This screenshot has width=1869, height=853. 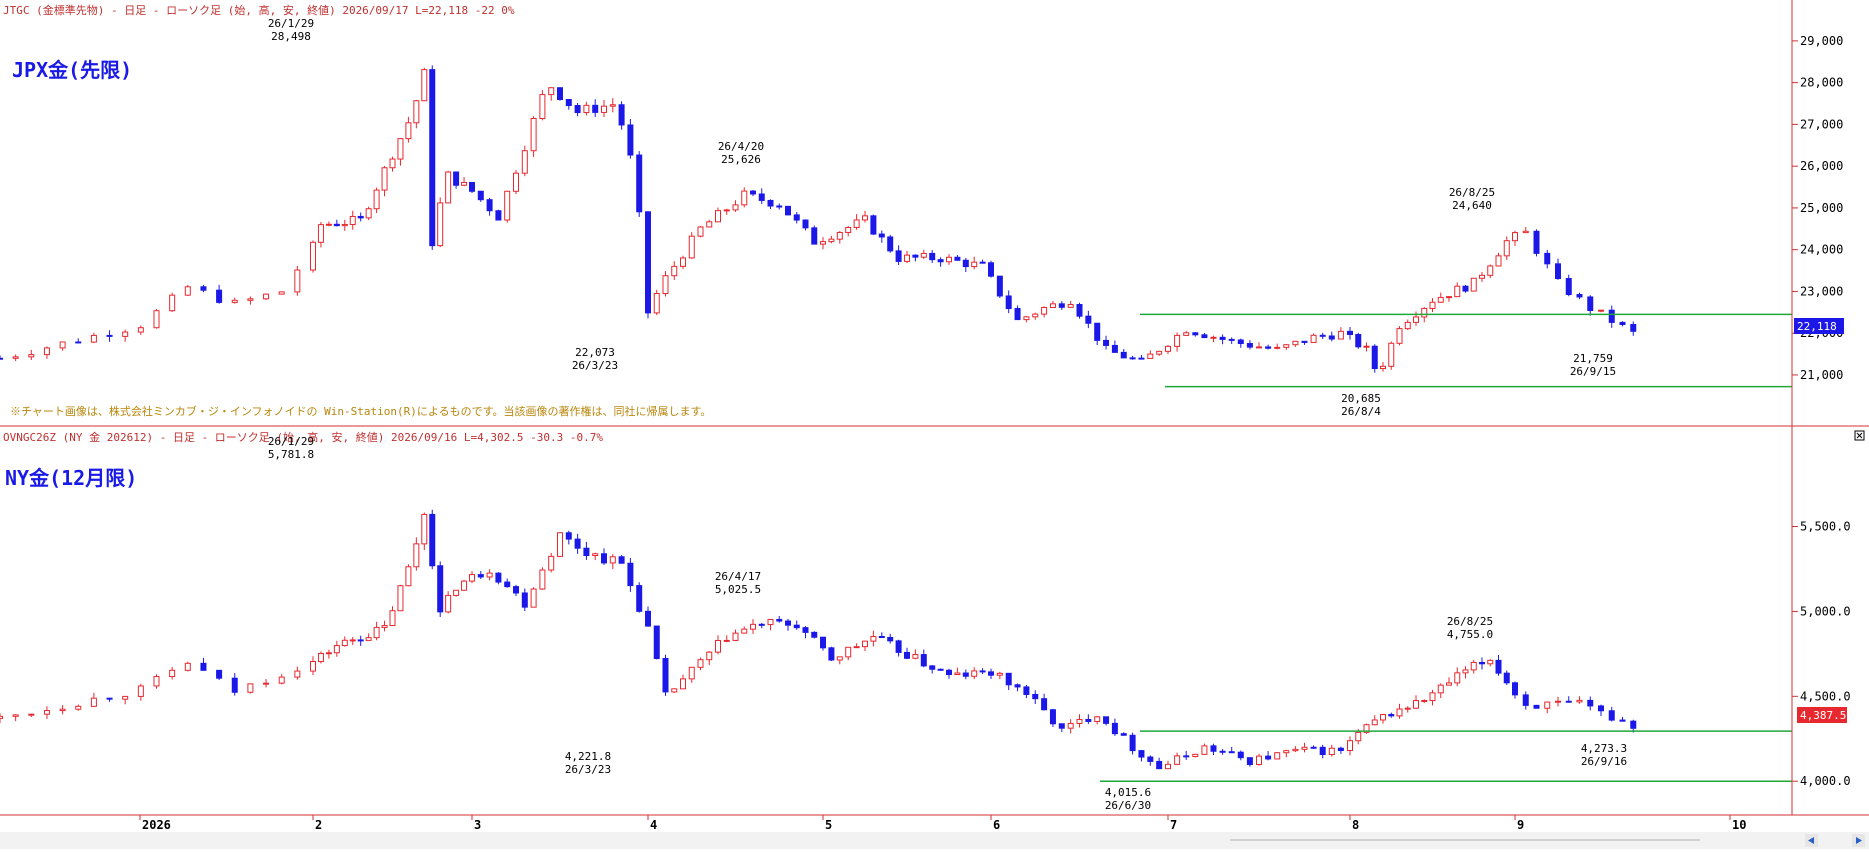 I want to click on x-tick-label: 6, so click(x=996, y=825).